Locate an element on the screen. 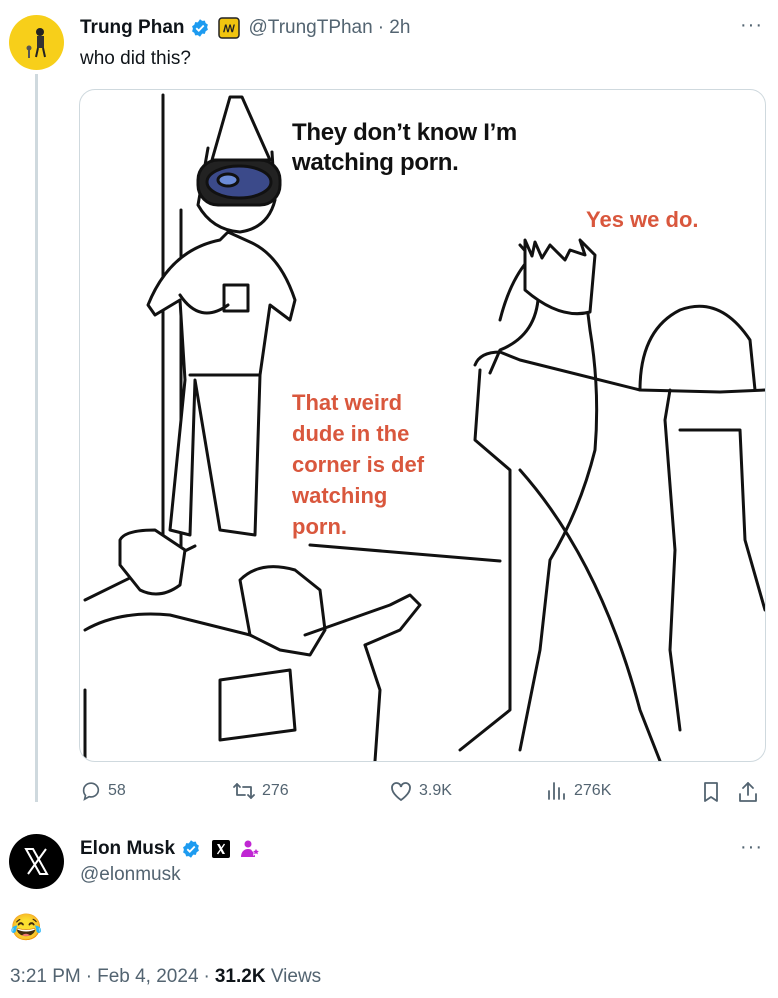 Image resolution: width=778 pixels, height=998 pixels. views-button: 276K is located at coordinates (578, 791).